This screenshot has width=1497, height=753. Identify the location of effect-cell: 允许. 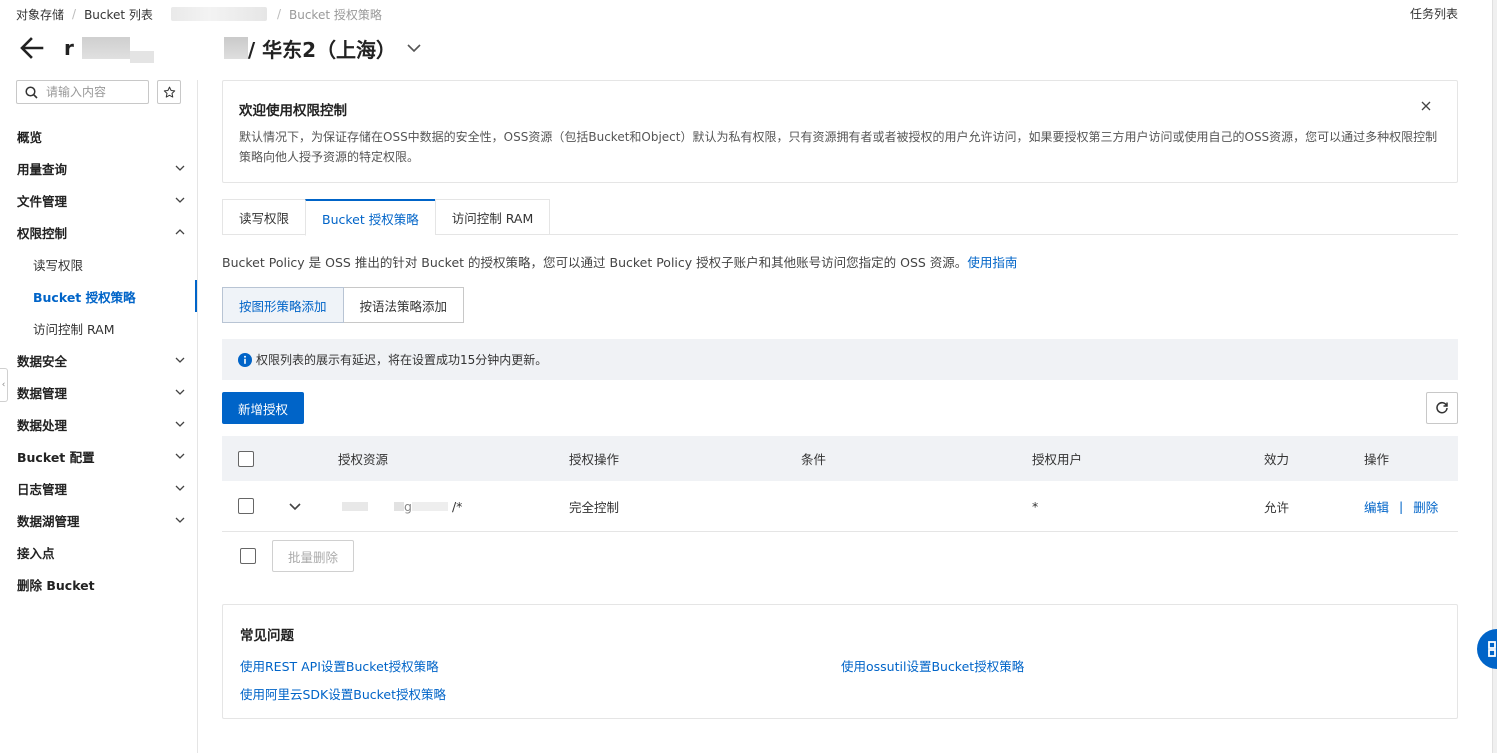
(1277, 507).